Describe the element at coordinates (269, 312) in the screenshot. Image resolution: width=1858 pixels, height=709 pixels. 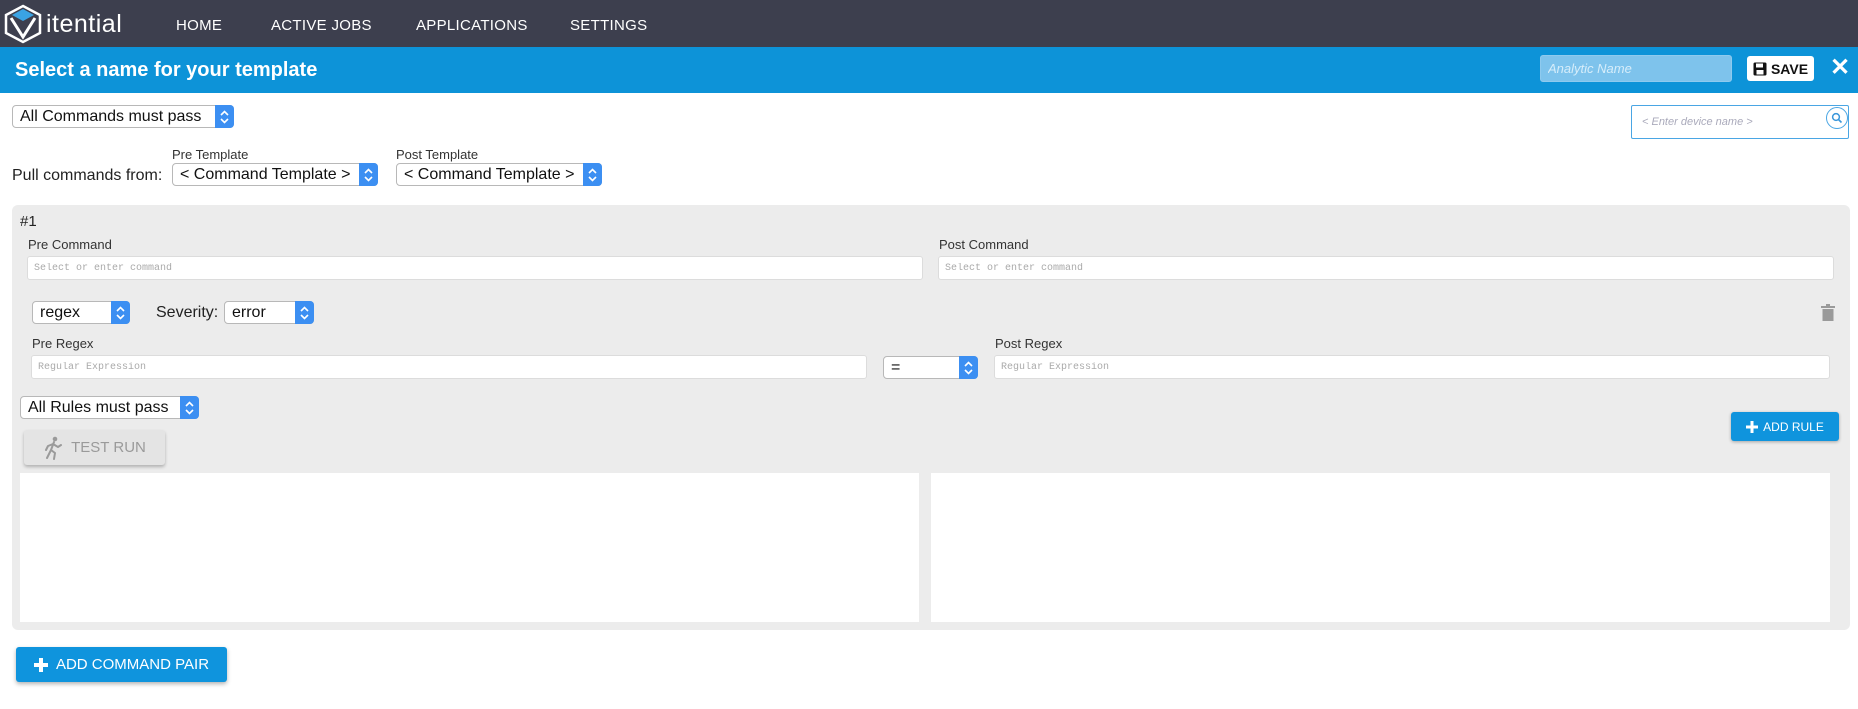
I see `severity-select: error` at that location.